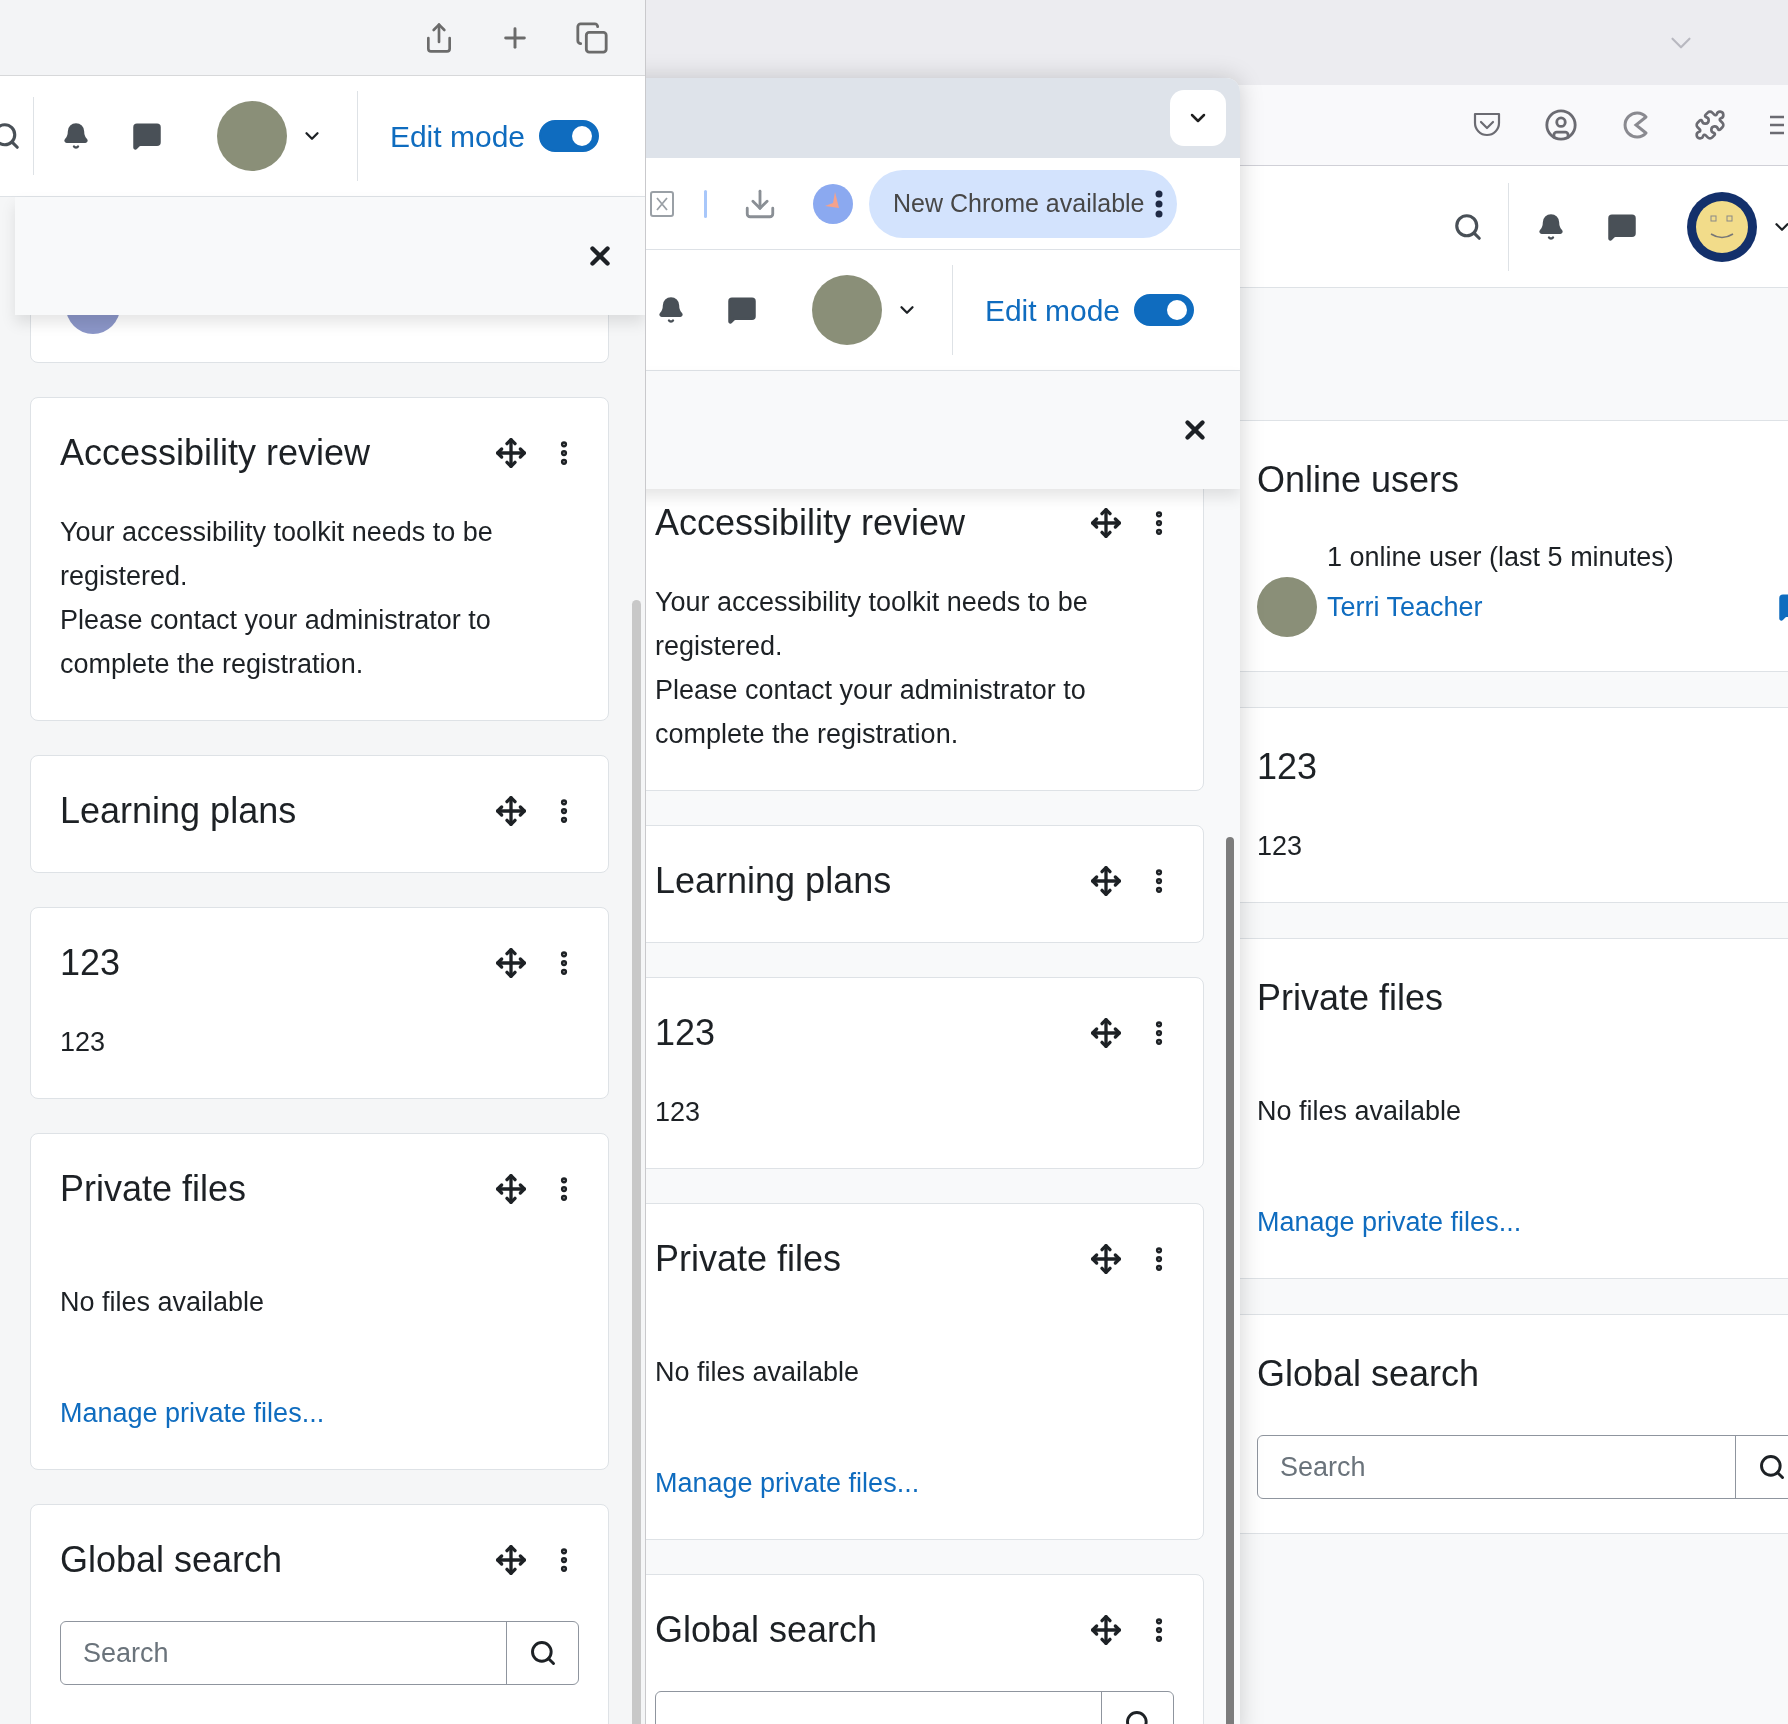 This screenshot has width=1788, height=1724. I want to click on online-summary: 1 online user (last 5 minutes), so click(1500, 557).